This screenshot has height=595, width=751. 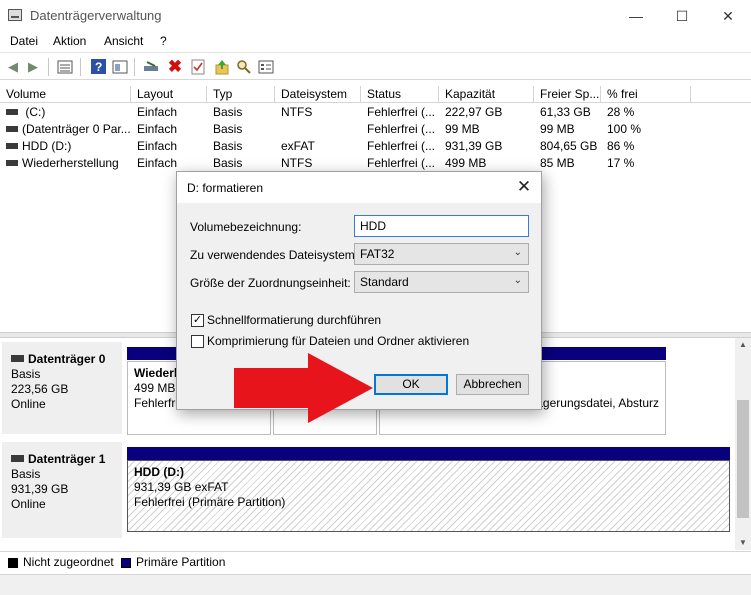 What do you see at coordinates (175, 66) in the screenshot?
I see `delete-icon: ✖` at bounding box center [175, 66].